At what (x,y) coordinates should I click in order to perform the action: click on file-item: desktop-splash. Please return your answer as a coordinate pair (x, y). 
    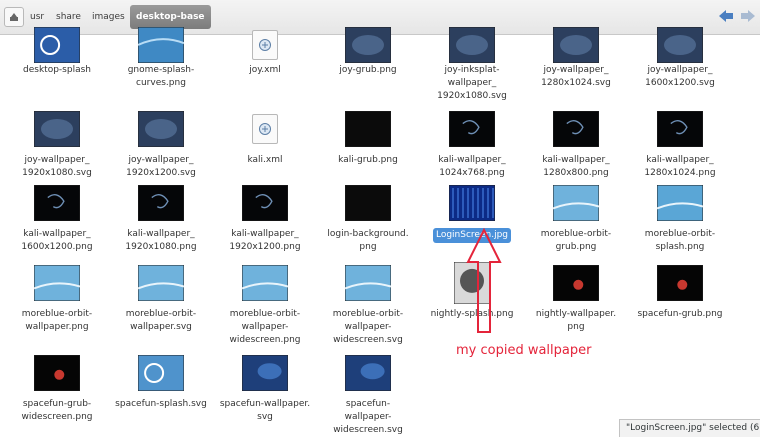
    Looking at the image, I should click on (57, 52).